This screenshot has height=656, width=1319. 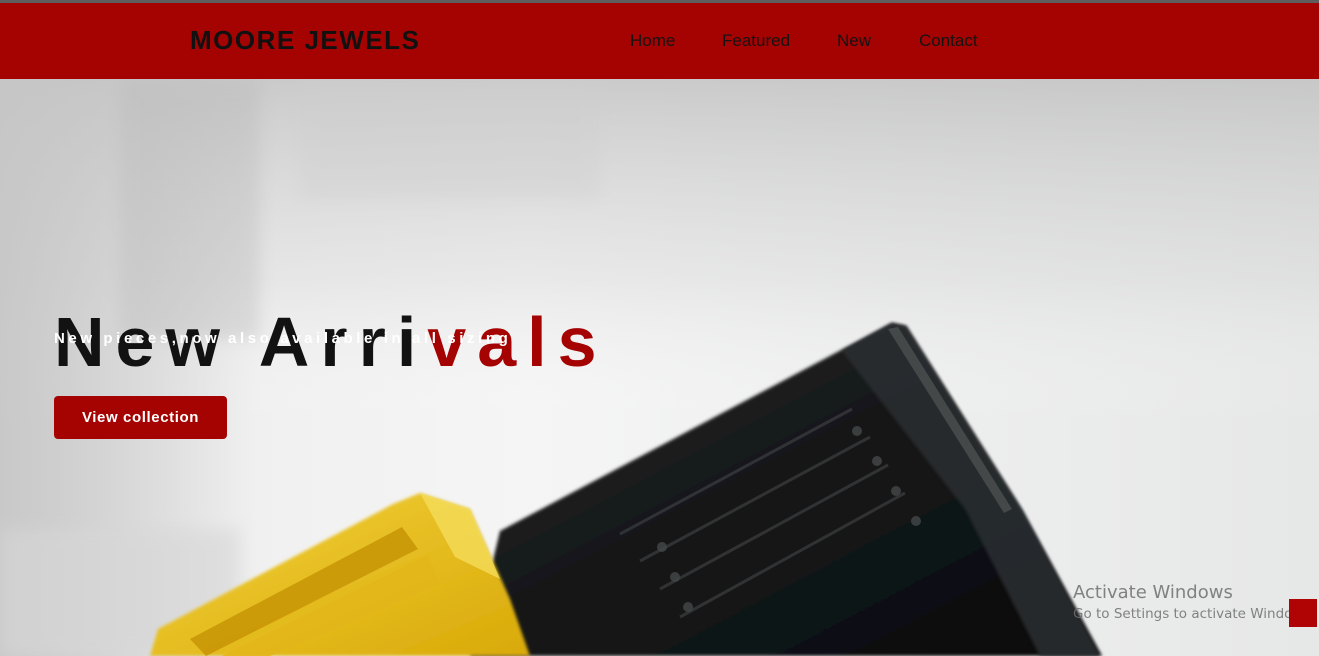 I want to click on watermark-subtitle: Go to Settings to activate Windows., so click(x=1194, y=614).